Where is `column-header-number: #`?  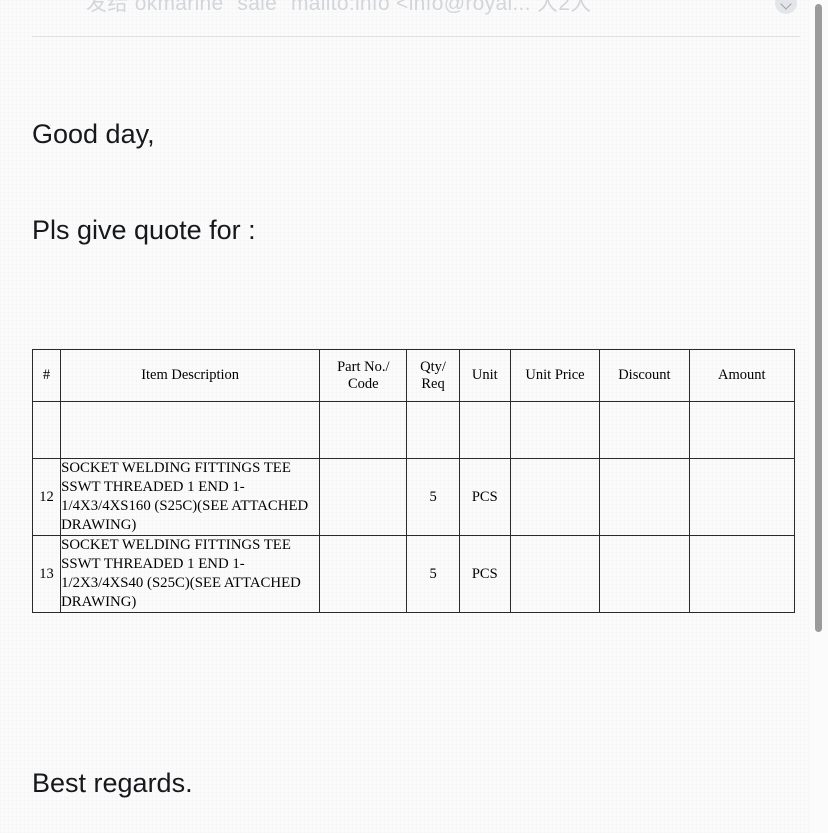
column-header-number: # is located at coordinates (46, 375).